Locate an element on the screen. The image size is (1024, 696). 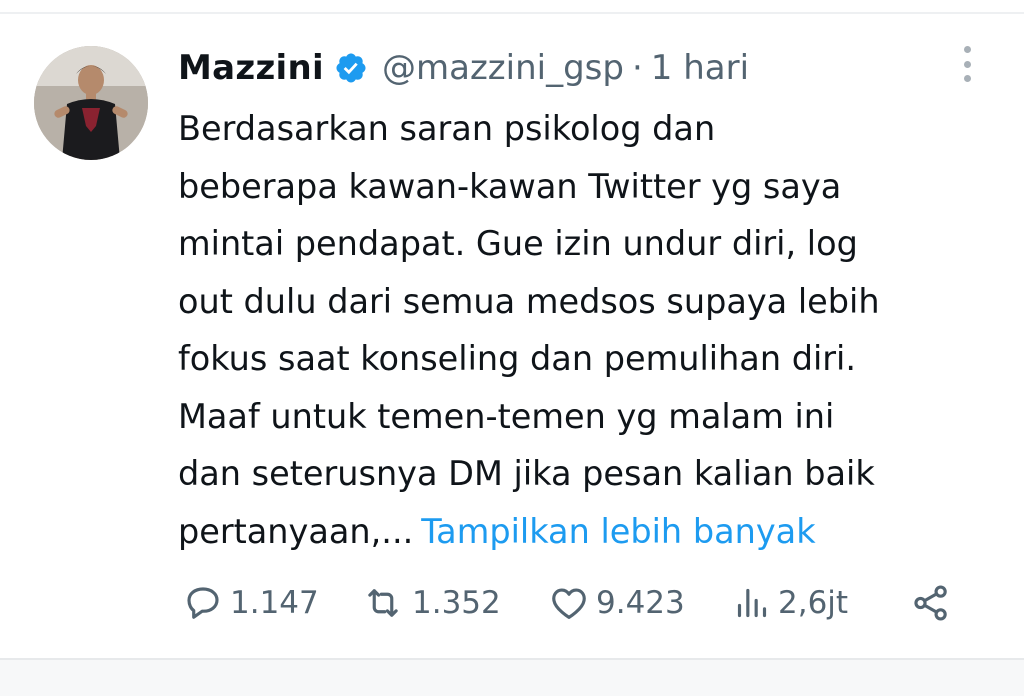
tweet-header: Mazzini @mazzini_gsp · 1 hari is located at coordinates (463, 68).